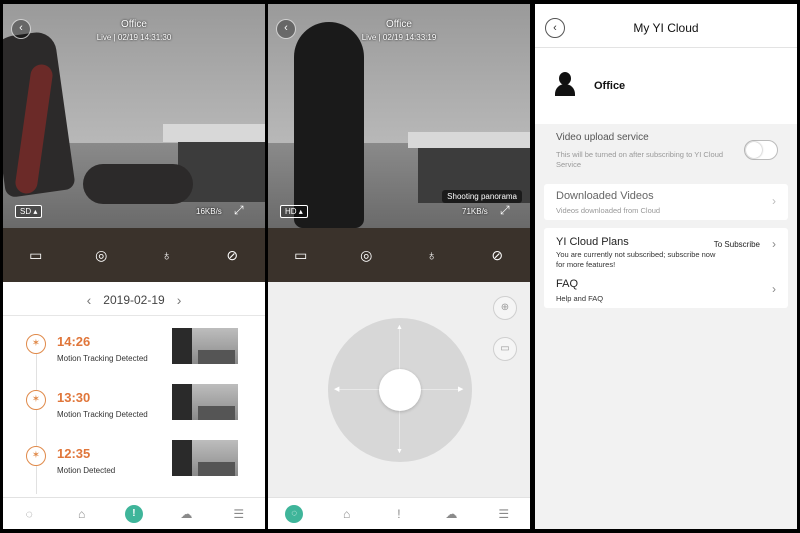 The height and width of the screenshot is (533, 800). I want to click on plans-title: YI Cloud Plans, so click(592, 242).